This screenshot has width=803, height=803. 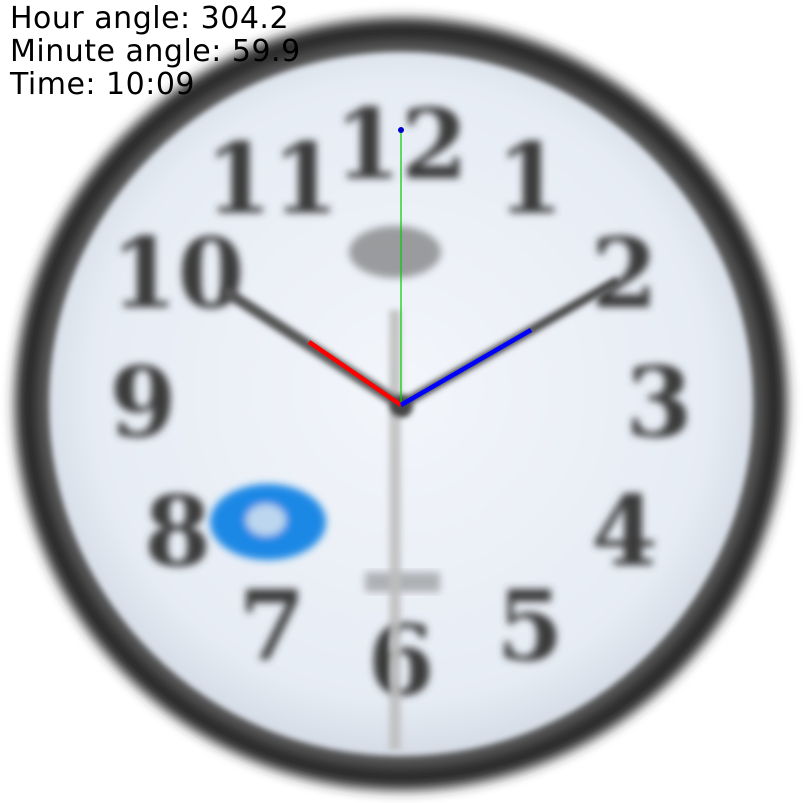 What do you see at coordinates (143, 402) in the screenshot?
I see `numeral-9: 9` at bounding box center [143, 402].